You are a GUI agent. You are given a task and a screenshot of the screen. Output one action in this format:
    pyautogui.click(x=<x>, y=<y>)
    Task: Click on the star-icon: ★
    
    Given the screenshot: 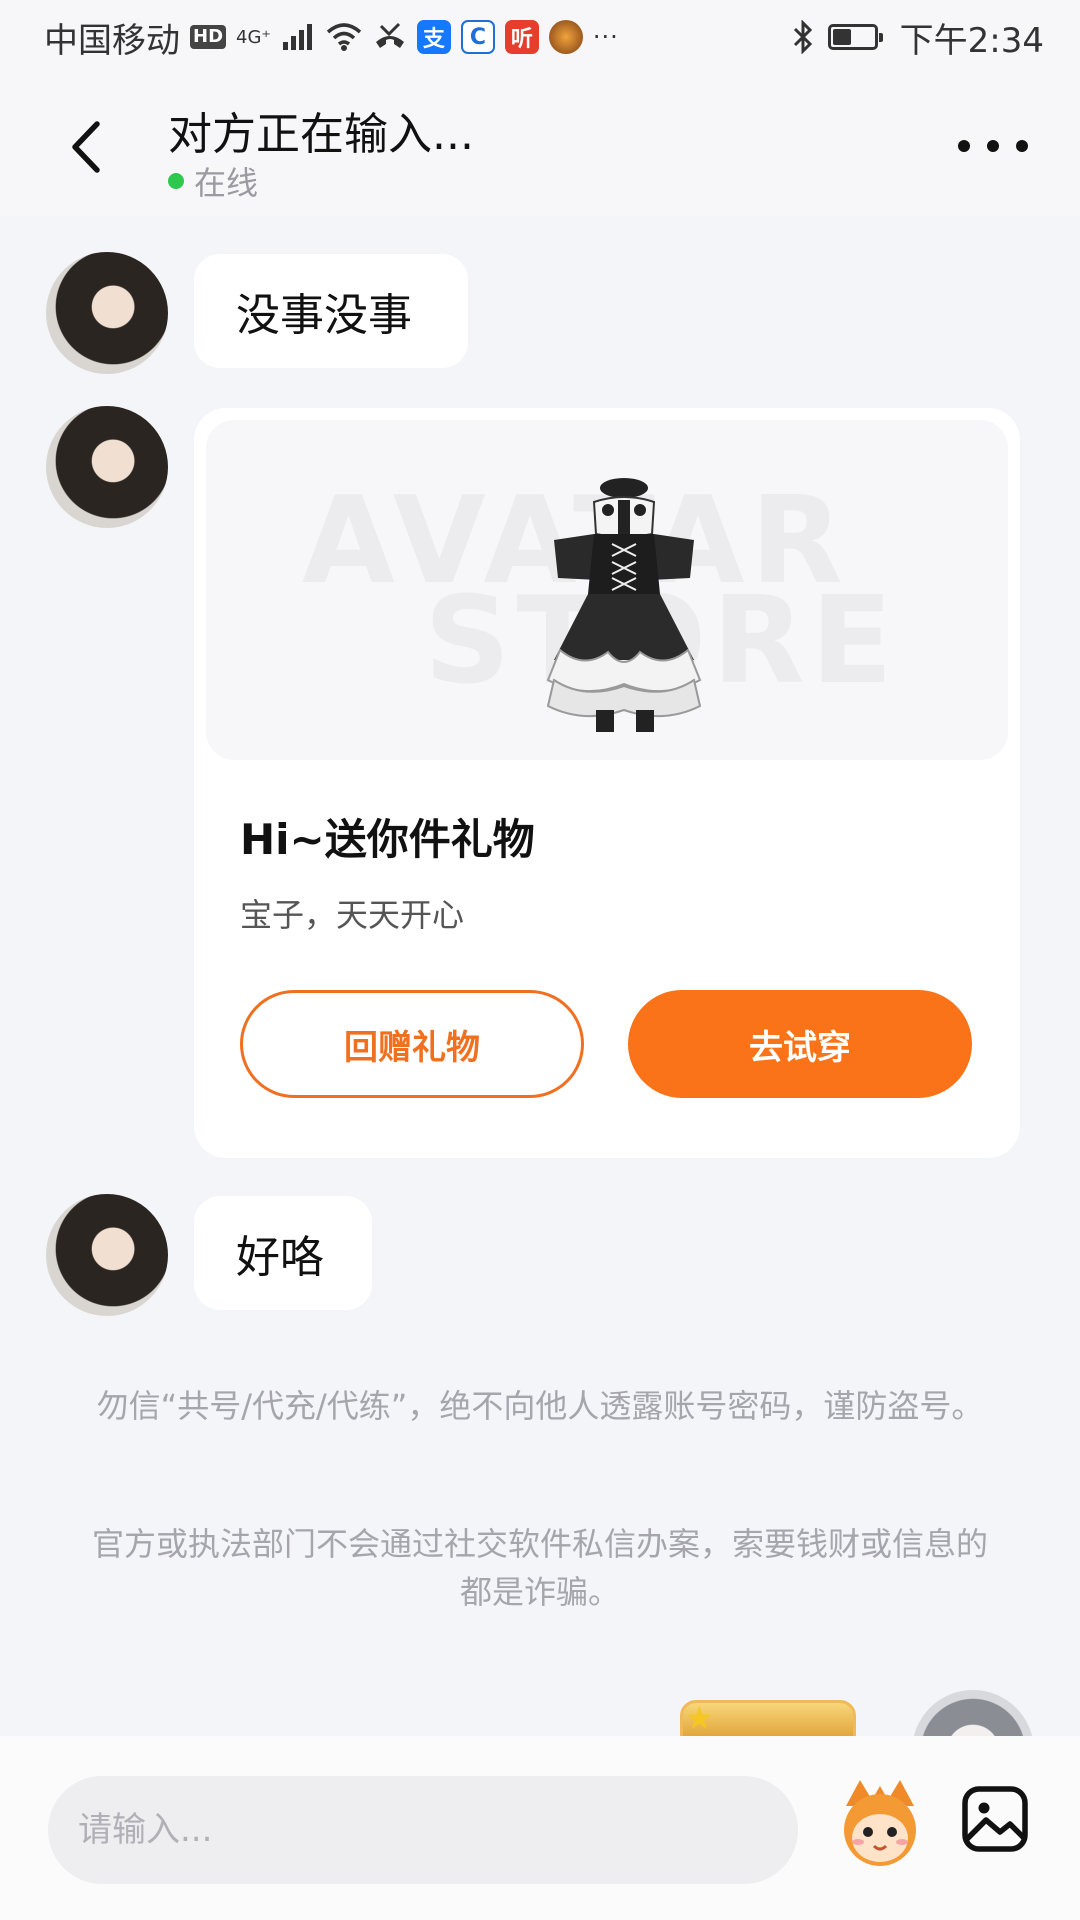 What is the action you would take?
    pyautogui.click(x=699, y=1718)
    